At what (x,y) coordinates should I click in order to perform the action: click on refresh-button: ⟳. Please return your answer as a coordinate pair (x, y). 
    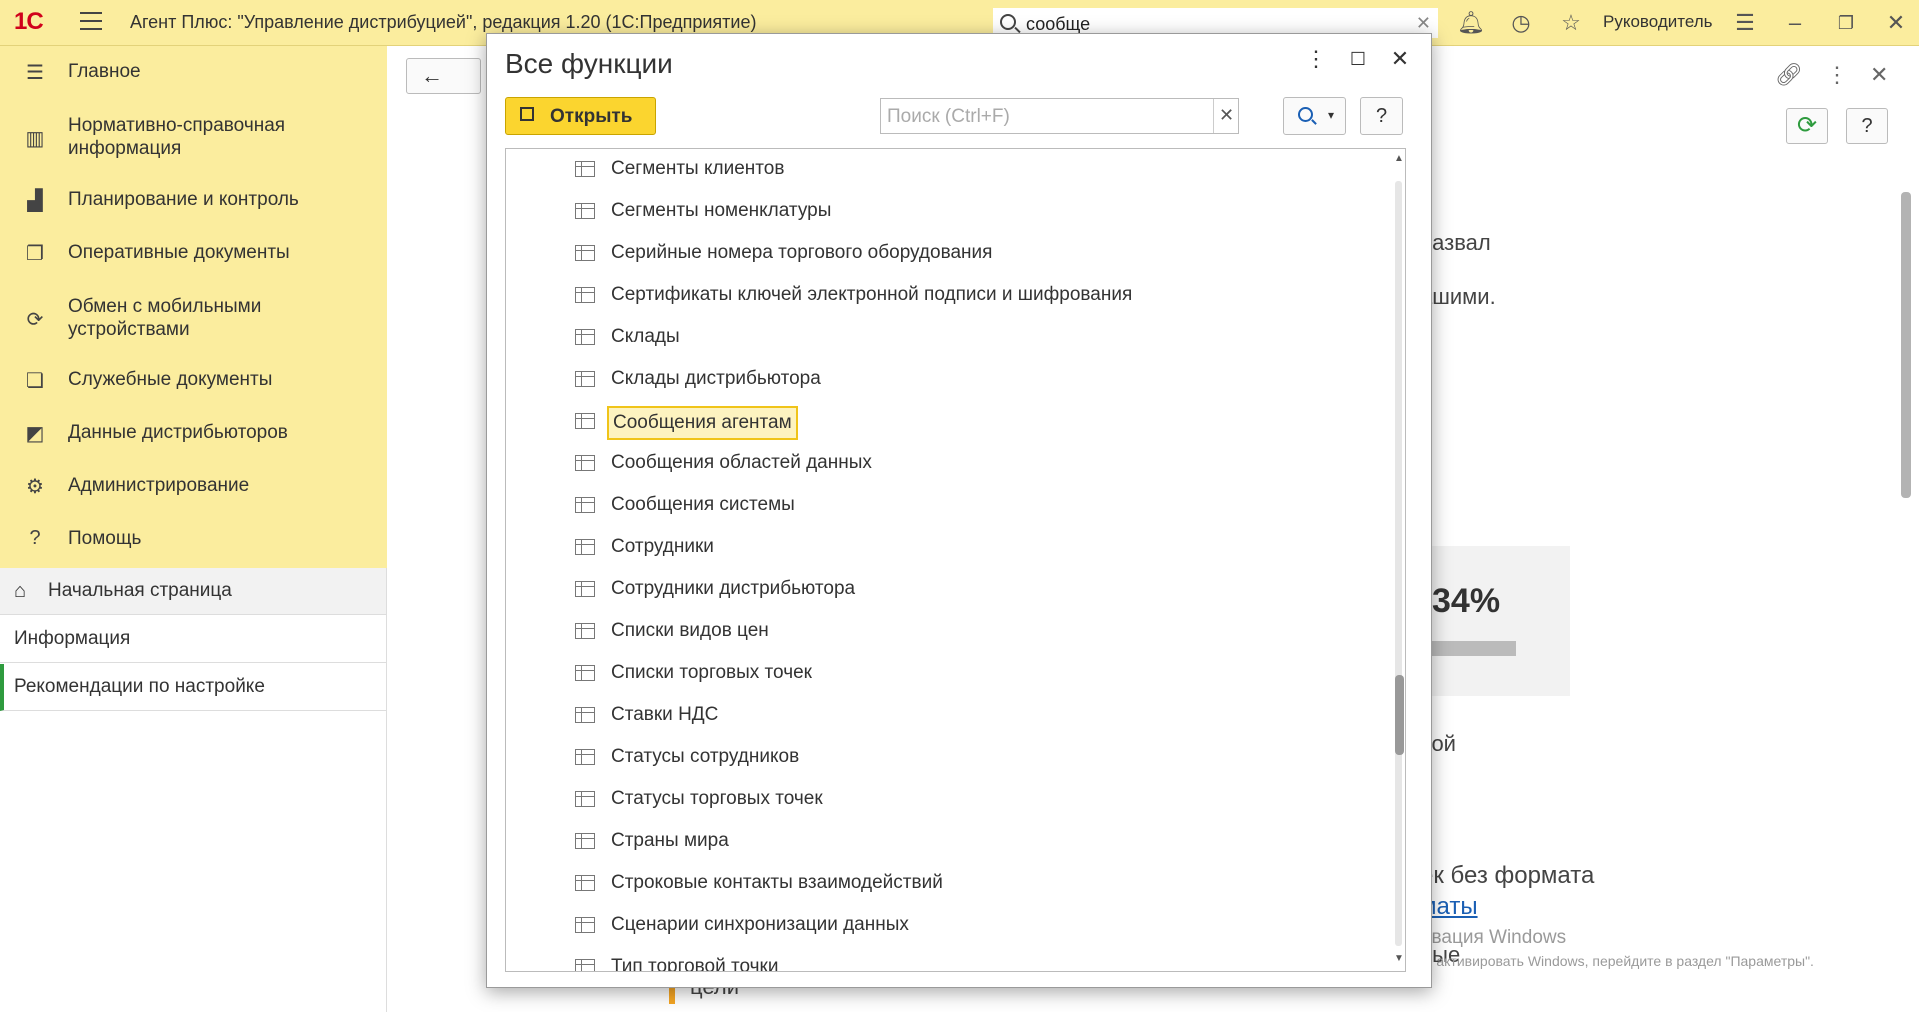
    Looking at the image, I should click on (1807, 126).